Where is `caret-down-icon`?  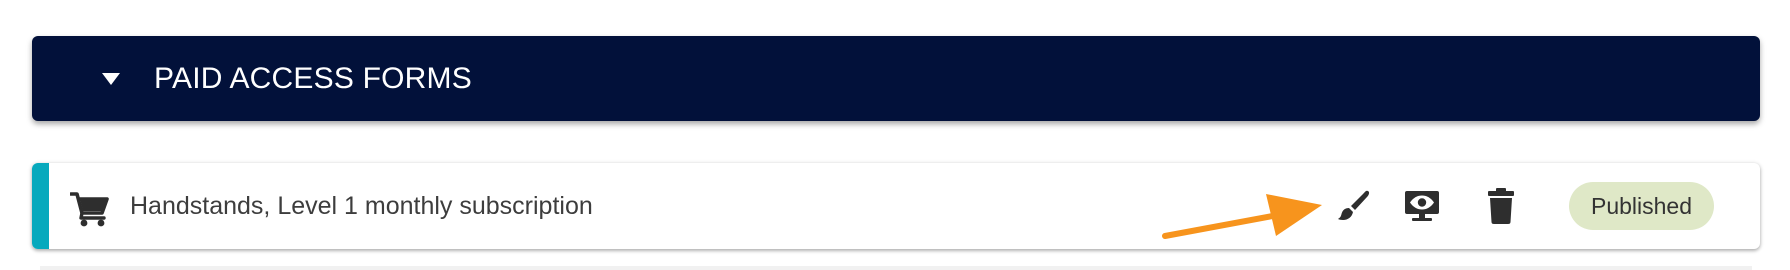
caret-down-icon is located at coordinates (111, 79).